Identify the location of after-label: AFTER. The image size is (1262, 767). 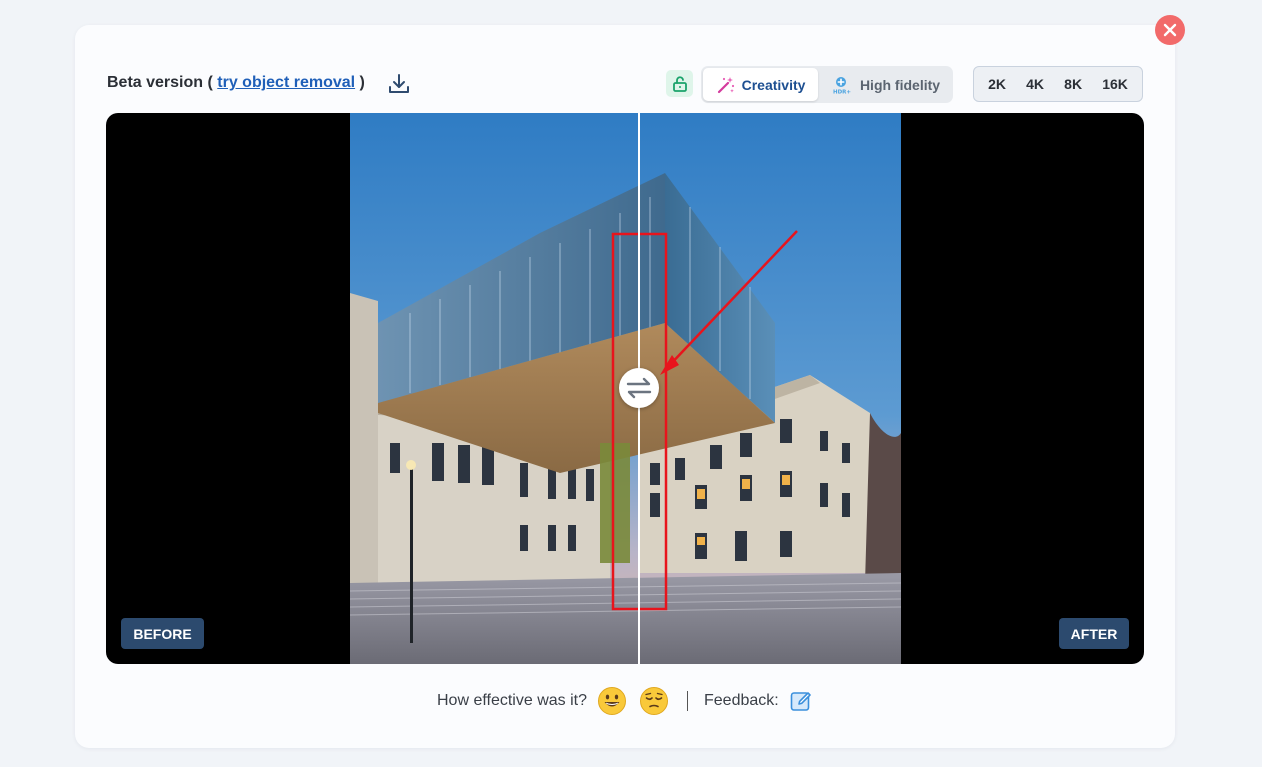
(1094, 633).